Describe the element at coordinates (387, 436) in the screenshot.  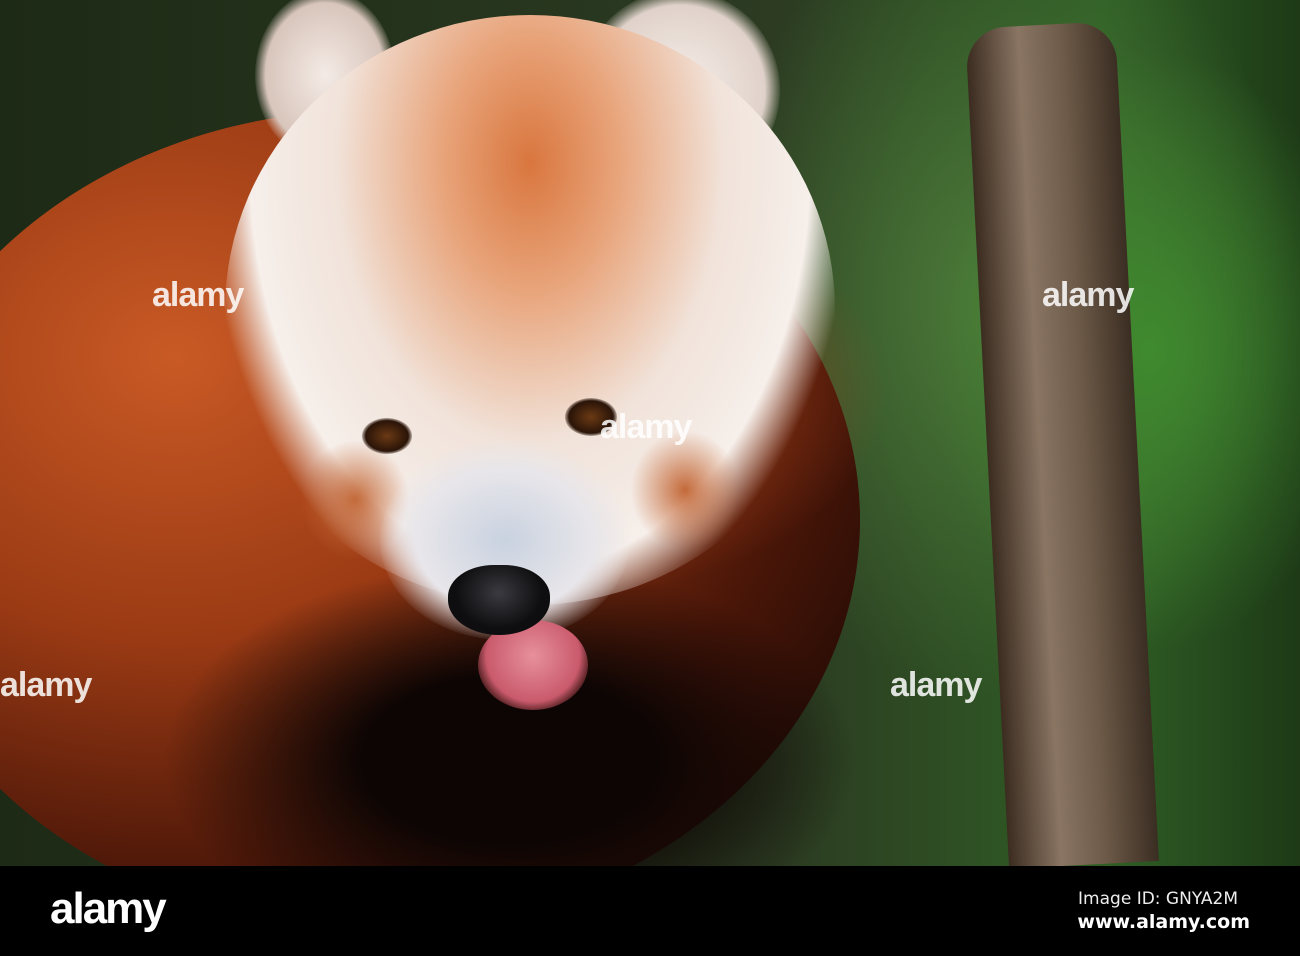
I see `panda-eye-left` at that location.